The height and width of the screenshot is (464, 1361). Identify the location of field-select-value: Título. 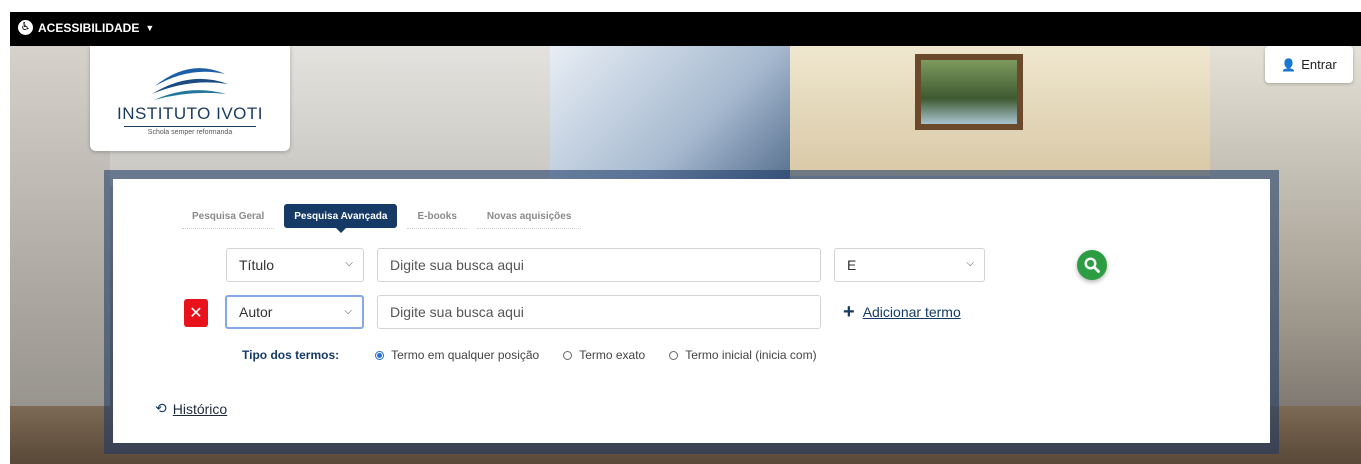
(257, 265).